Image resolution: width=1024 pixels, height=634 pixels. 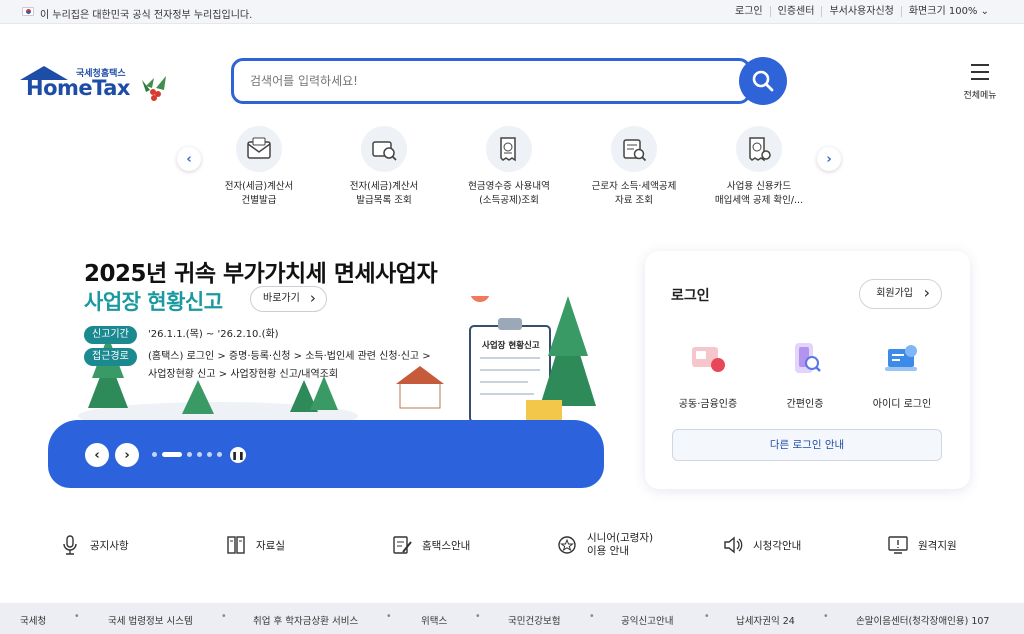 What do you see at coordinates (509, 200) in the screenshot?
I see `quick-menu-label-line2: (소득공제)조회` at bounding box center [509, 200].